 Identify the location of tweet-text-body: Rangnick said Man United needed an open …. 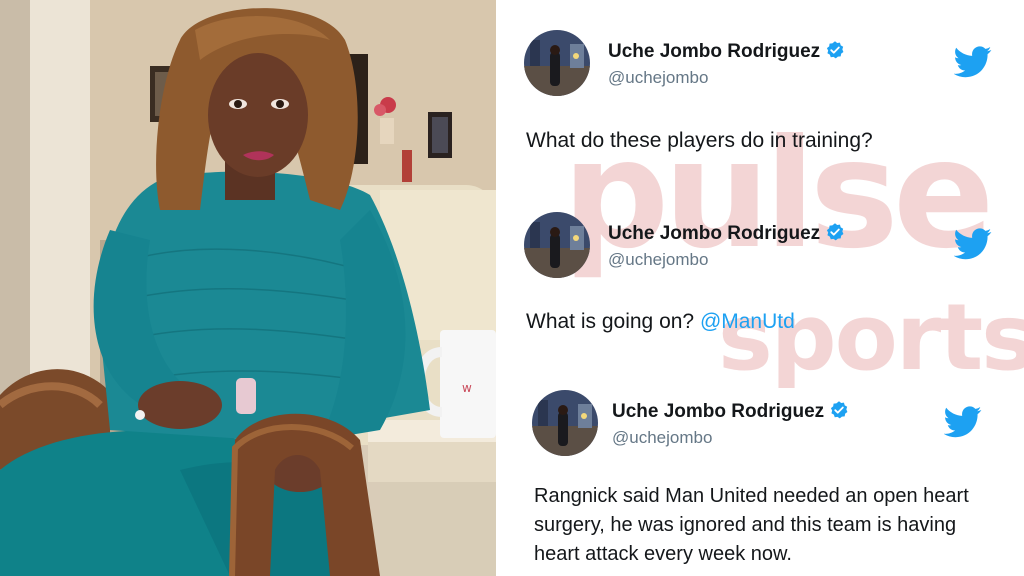
(751, 525).